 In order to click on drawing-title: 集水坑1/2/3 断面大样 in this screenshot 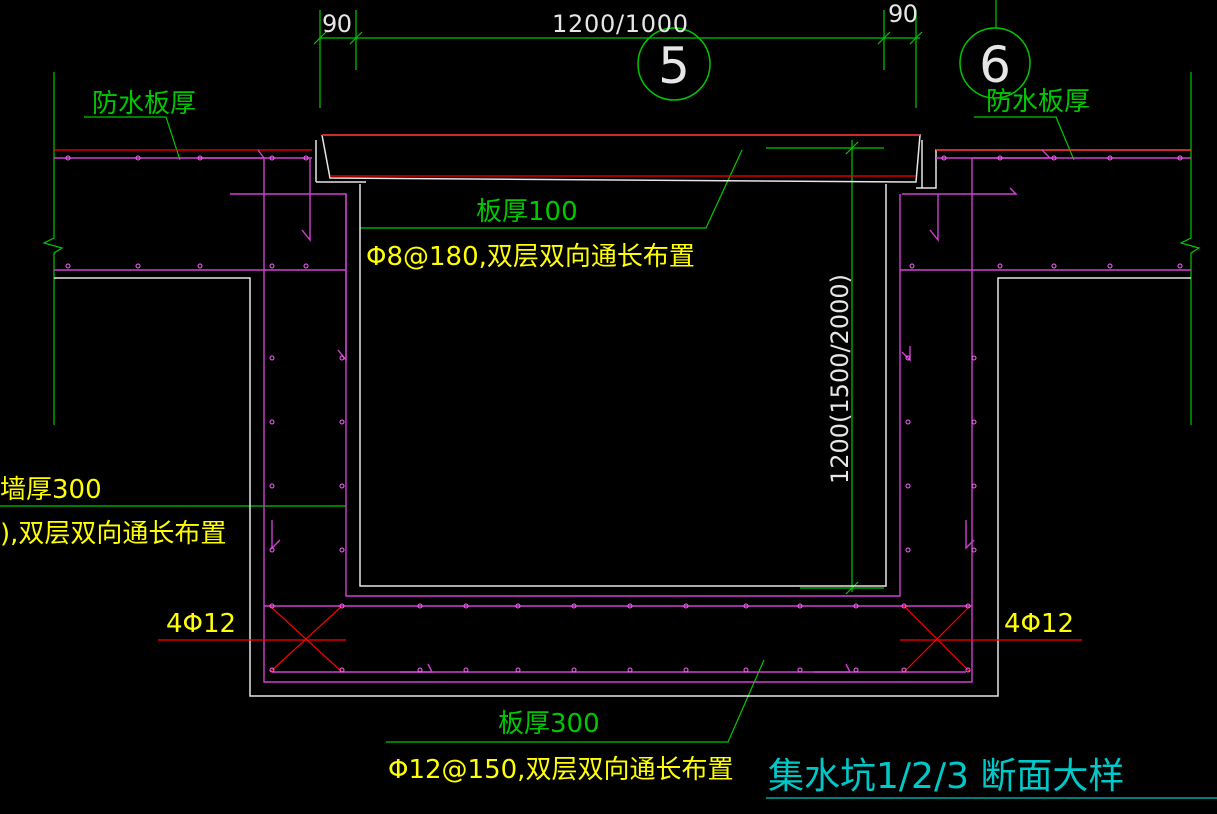, I will do `click(991, 777)`.